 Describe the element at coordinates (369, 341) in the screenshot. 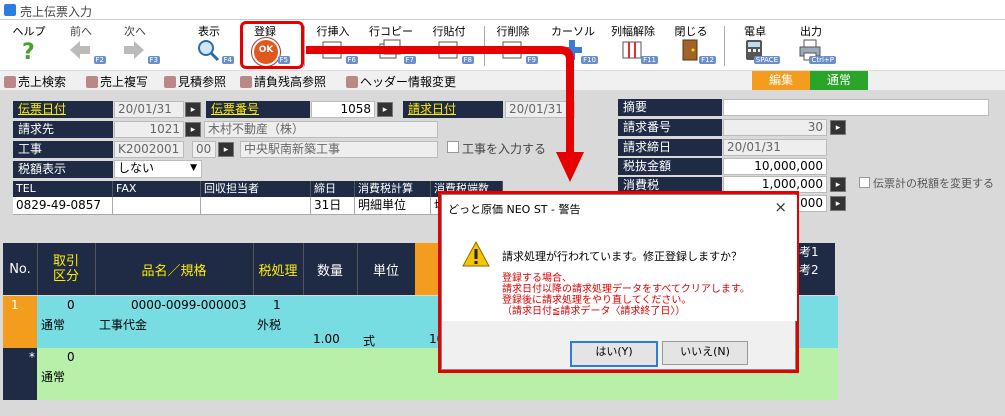

I see `tani: 式` at that location.